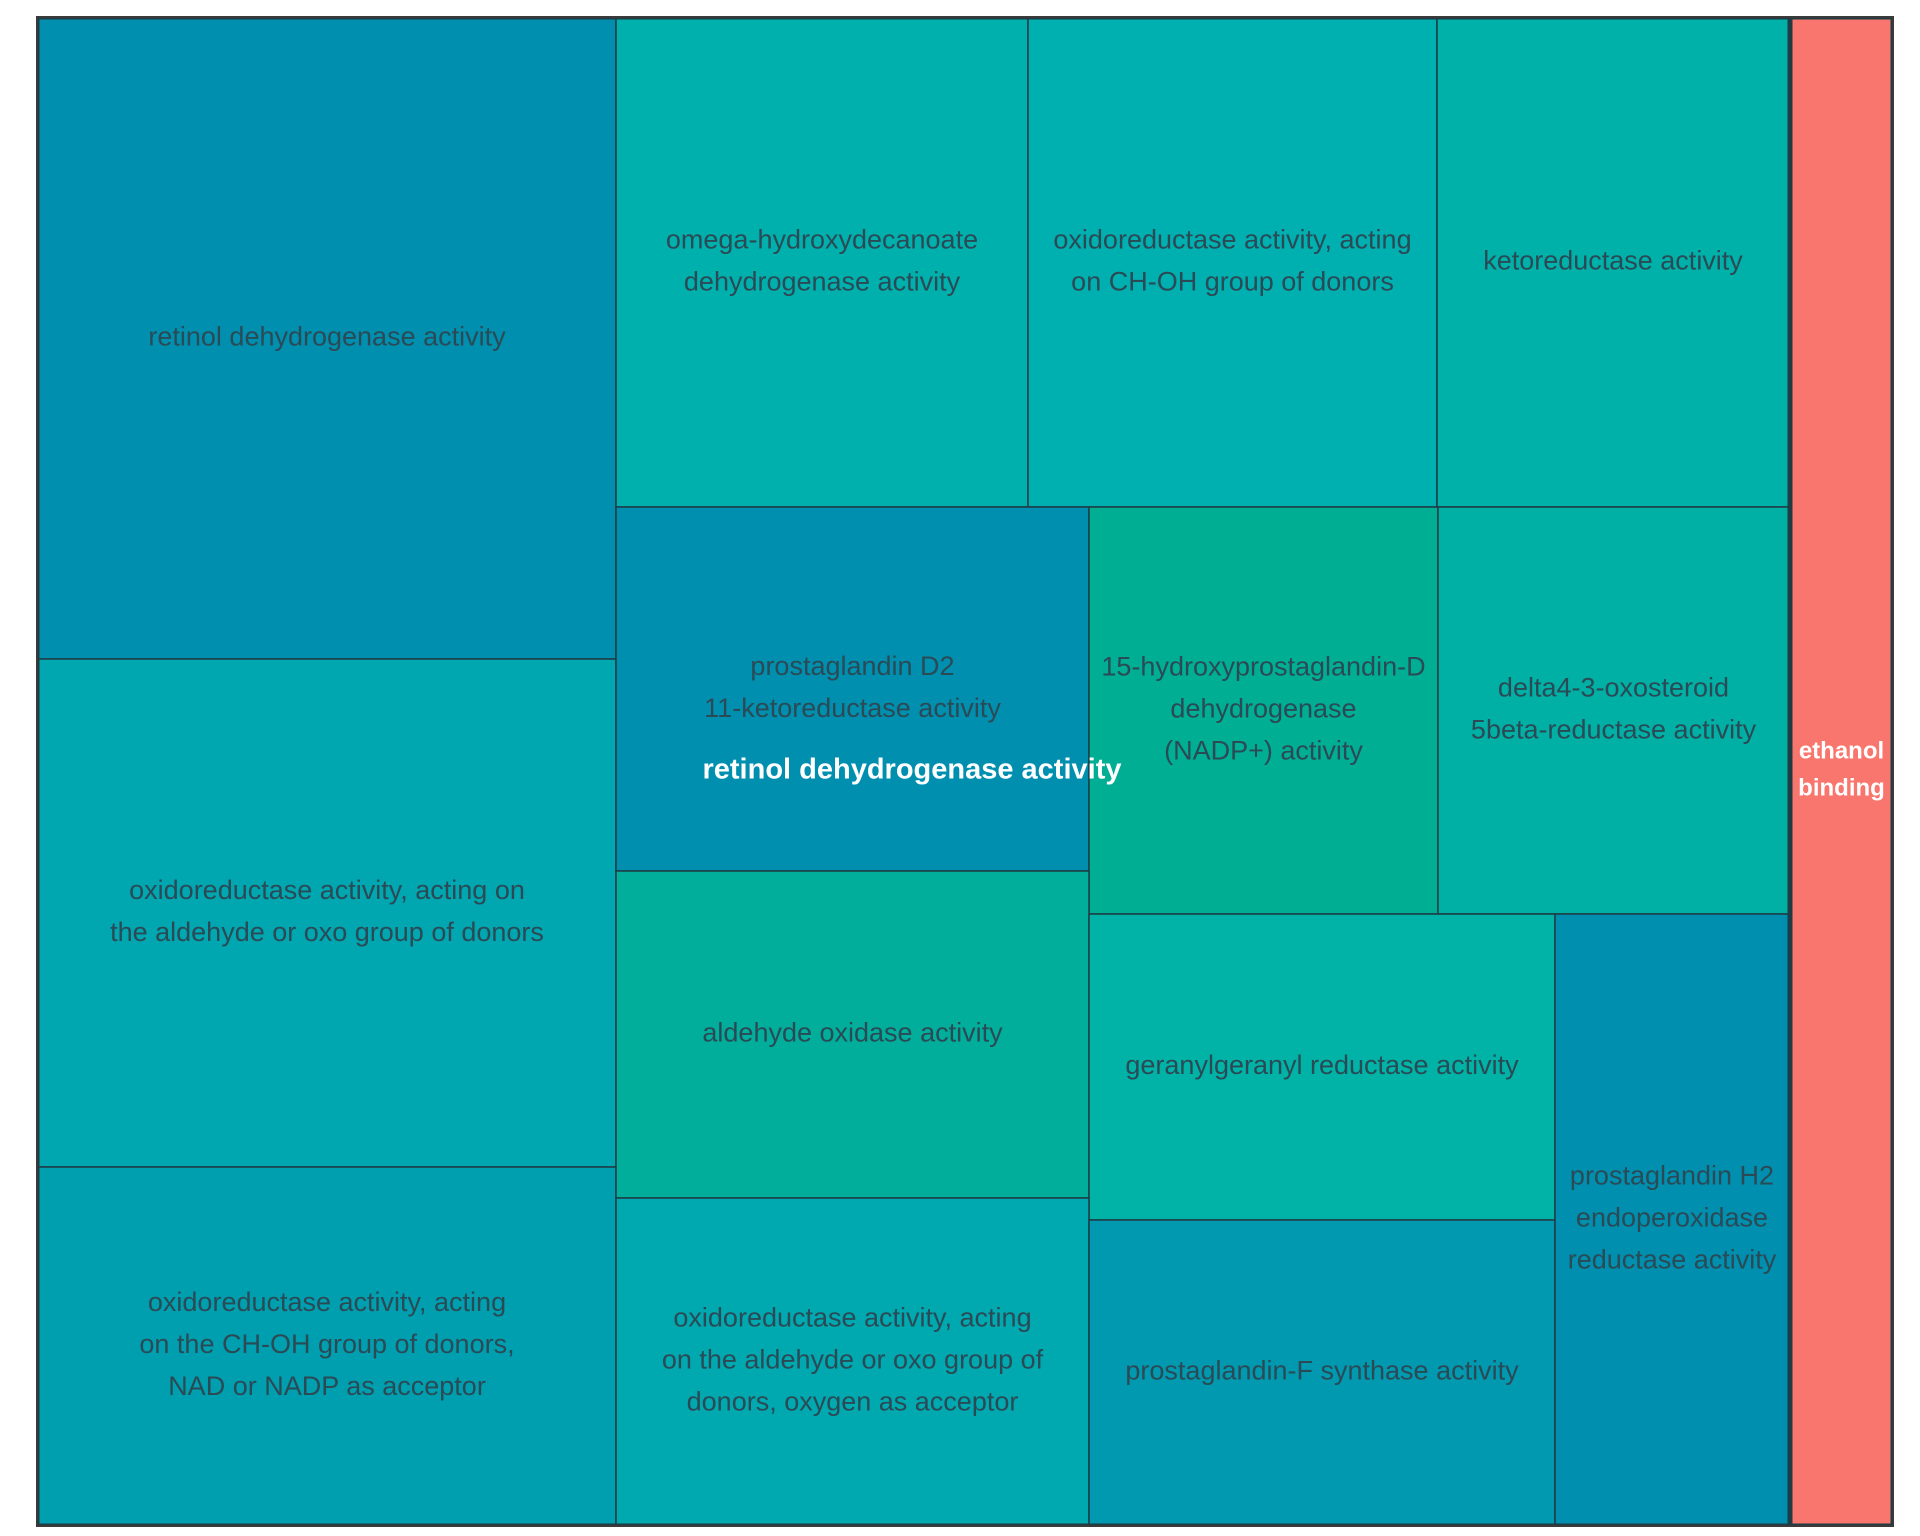  What do you see at coordinates (822, 262) in the screenshot?
I see `tile-omega-hydroxydecanoate-dehydrogenase-activity` at bounding box center [822, 262].